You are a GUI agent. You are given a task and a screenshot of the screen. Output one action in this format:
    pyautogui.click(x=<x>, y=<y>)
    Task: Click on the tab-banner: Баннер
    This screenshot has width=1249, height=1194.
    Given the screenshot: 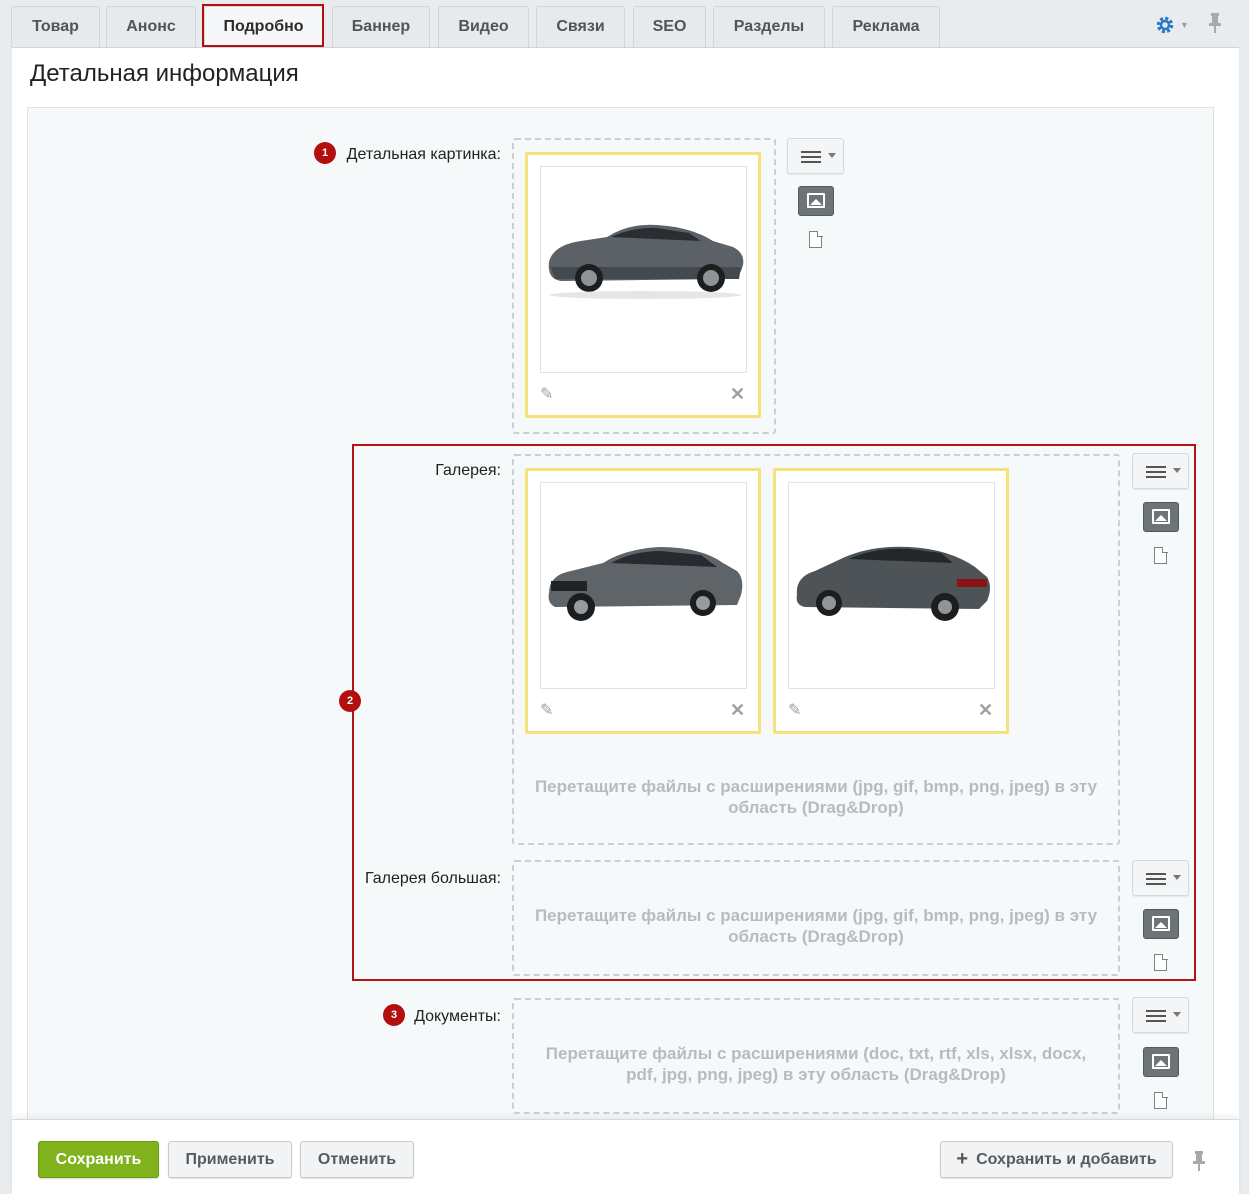 What is the action you would take?
    pyautogui.click(x=381, y=26)
    